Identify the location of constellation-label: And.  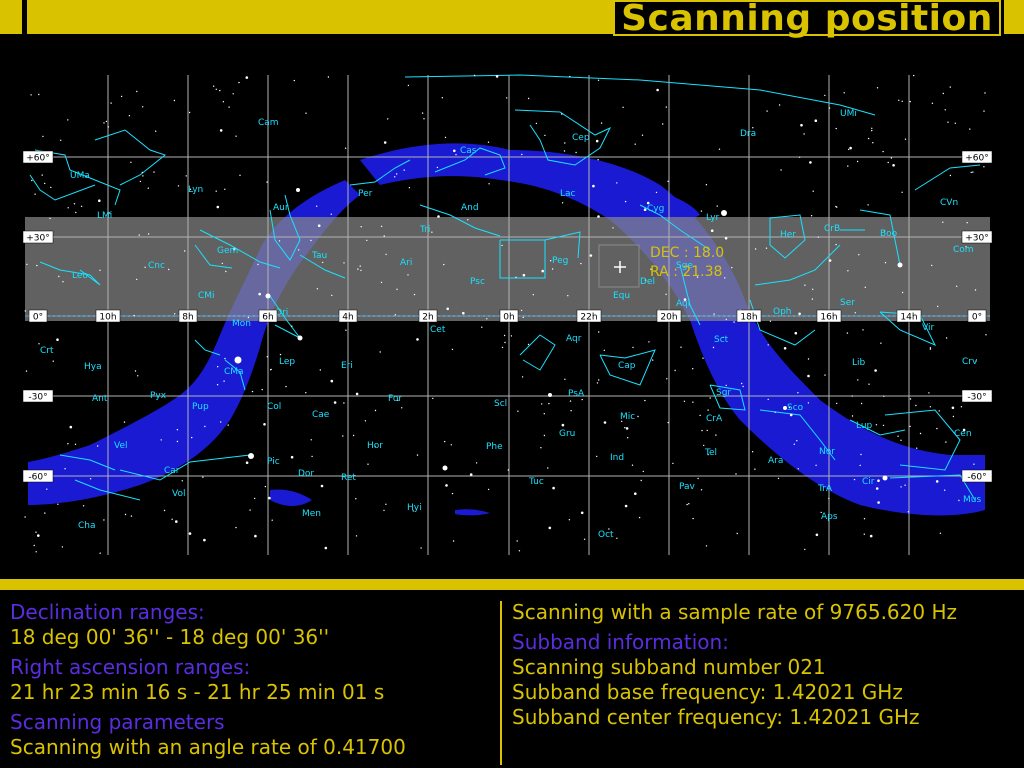
(470, 208).